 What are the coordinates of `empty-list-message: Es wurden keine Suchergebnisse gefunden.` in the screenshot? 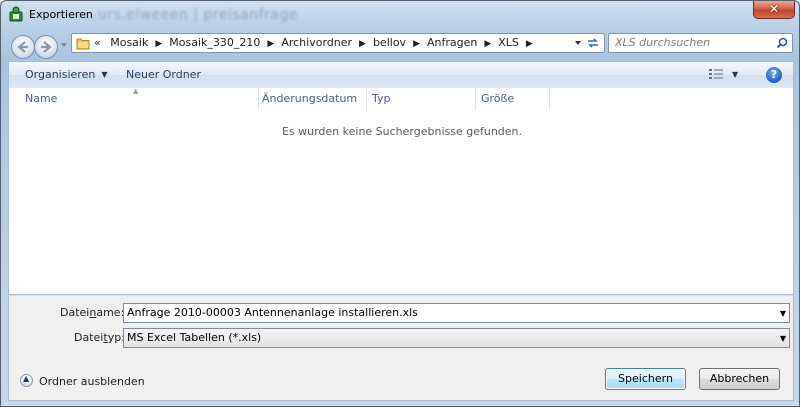 It's located at (402, 131).